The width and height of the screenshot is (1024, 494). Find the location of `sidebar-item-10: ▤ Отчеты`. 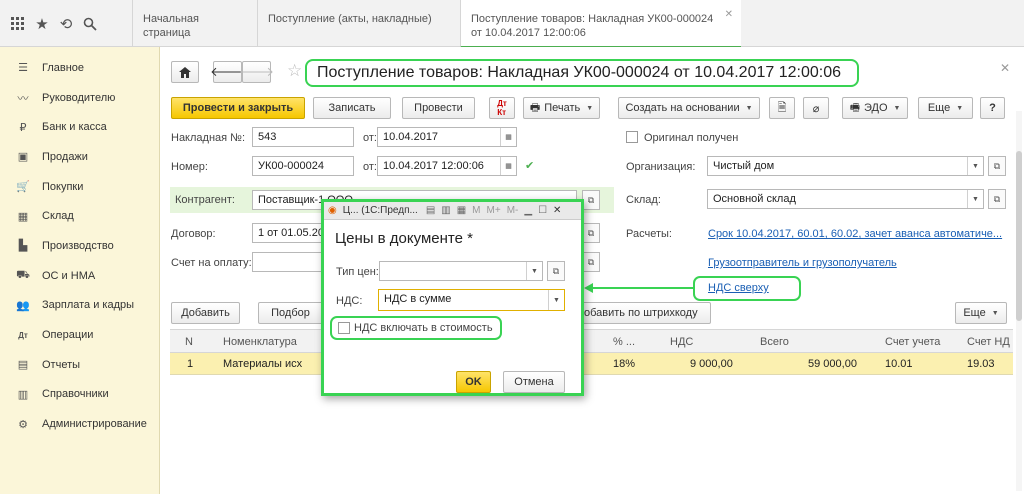

sidebar-item-10: ▤ Отчеты is located at coordinates (79, 365).